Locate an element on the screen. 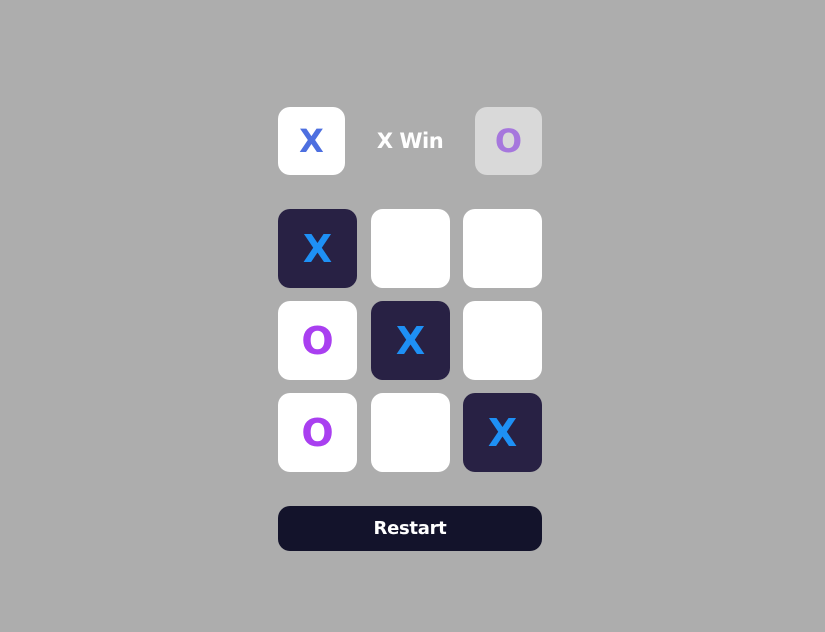 The height and width of the screenshot is (632, 825). restart-button: Restart is located at coordinates (410, 528).